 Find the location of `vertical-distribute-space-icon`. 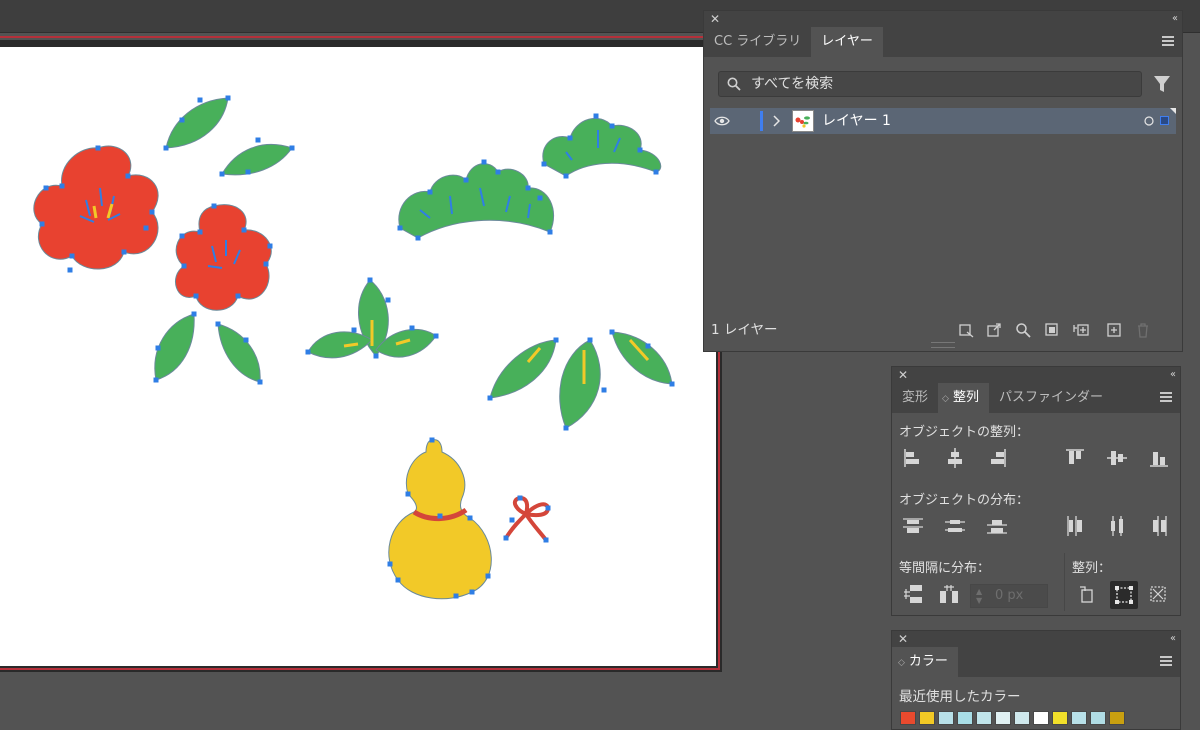

vertical-distribute-space-icon is located at coordinates (913, 594).